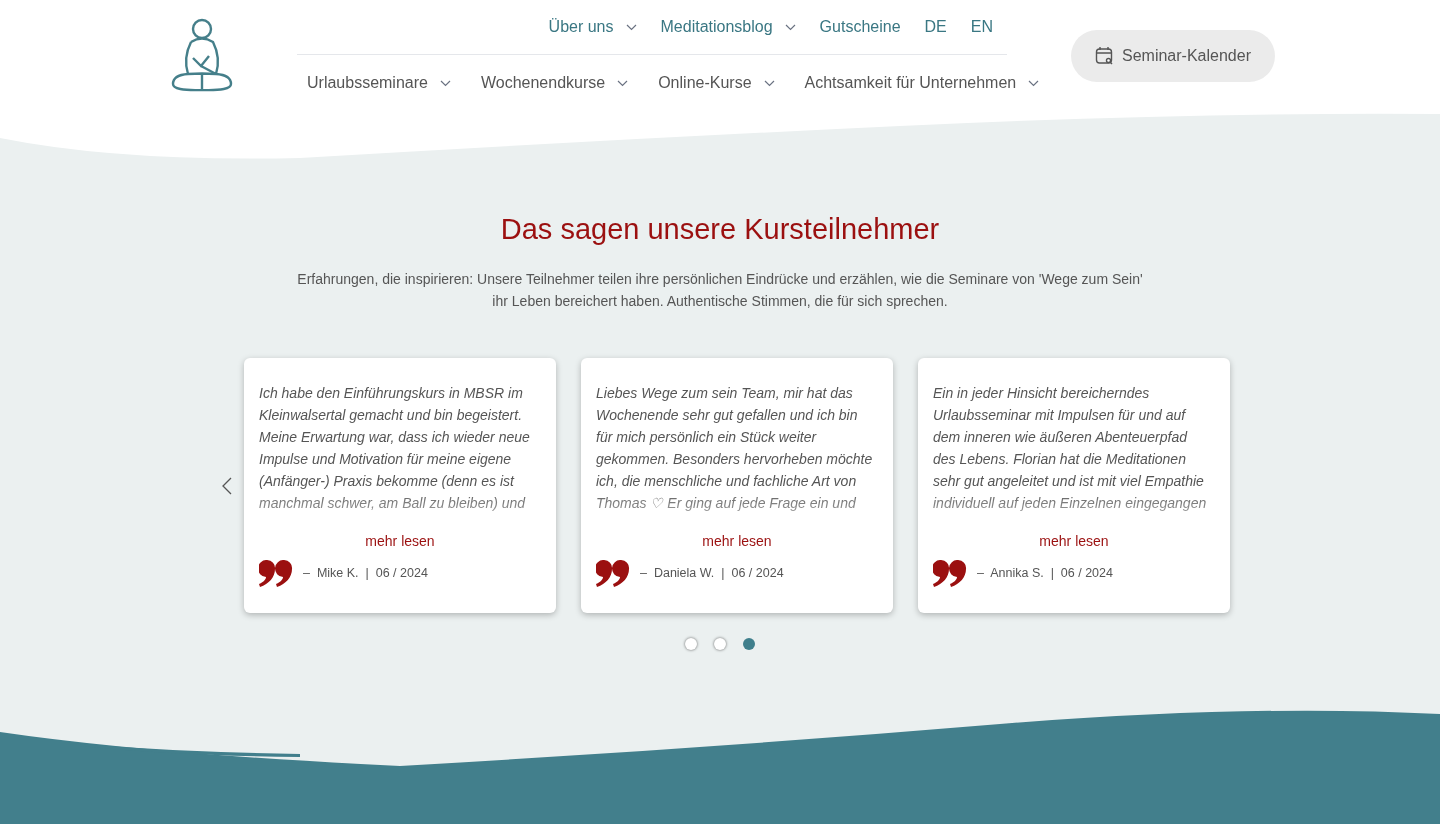 Image resolution: width=1440 pixels, height=824 pixels. I want to click on nav-link: Gutscheine, so click(860, 27).